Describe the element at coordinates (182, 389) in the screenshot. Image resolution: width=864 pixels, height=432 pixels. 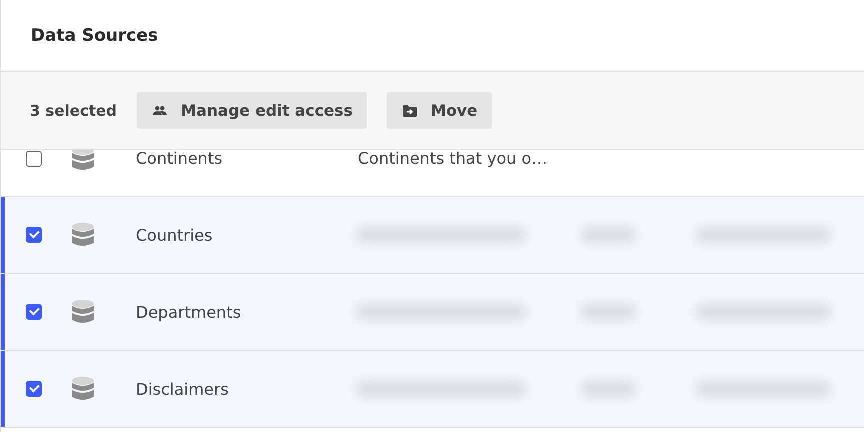
I see `source-name: Disclaimers` at that location.